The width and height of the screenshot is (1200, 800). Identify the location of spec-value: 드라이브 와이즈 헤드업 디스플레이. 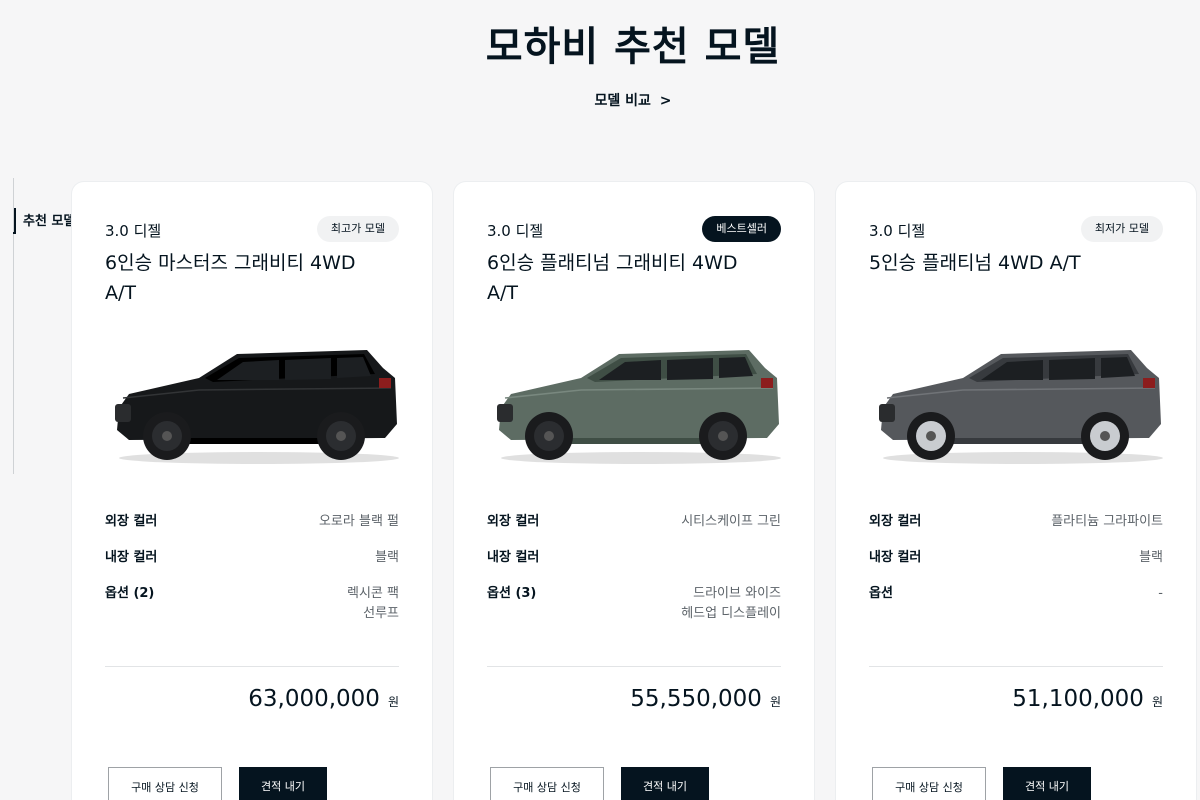
(731, 604).